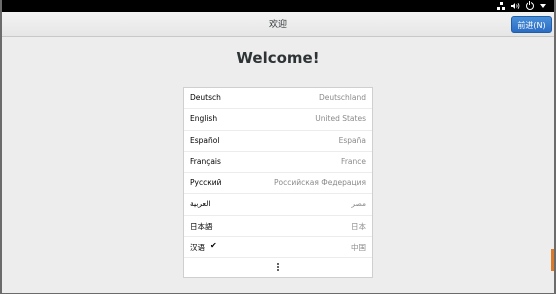 The width and height of the screenshot is (556, 294). I want to click on language-country: 日本, so click(358, 226).